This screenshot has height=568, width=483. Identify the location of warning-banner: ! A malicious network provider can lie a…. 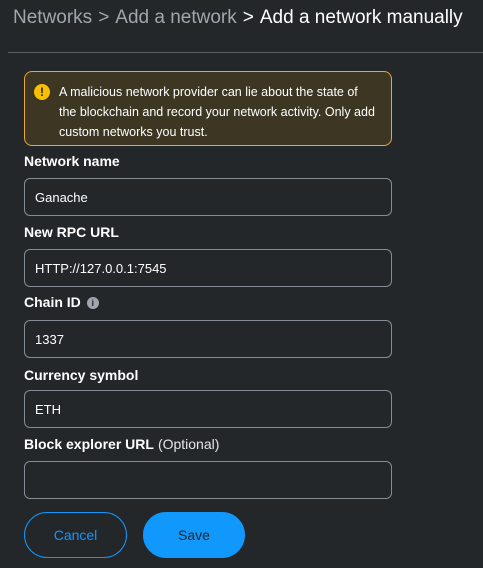
(208, 108).